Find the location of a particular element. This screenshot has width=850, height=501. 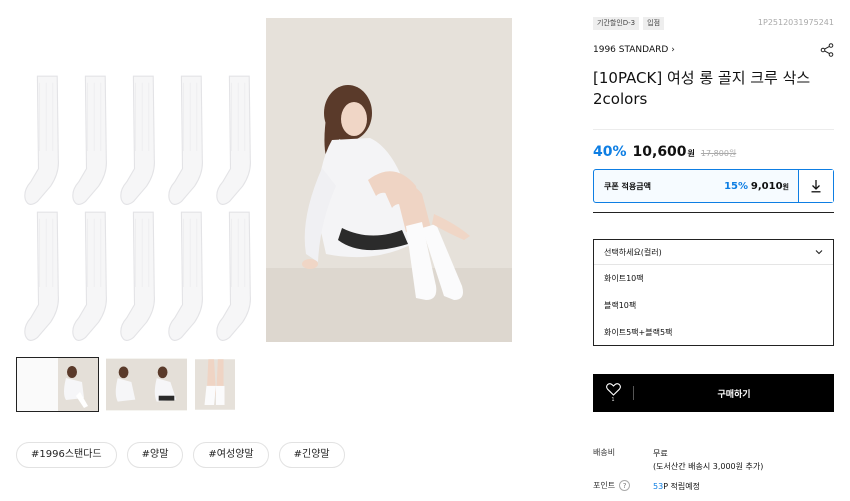

download-icon is located at coordinates (816, 186).